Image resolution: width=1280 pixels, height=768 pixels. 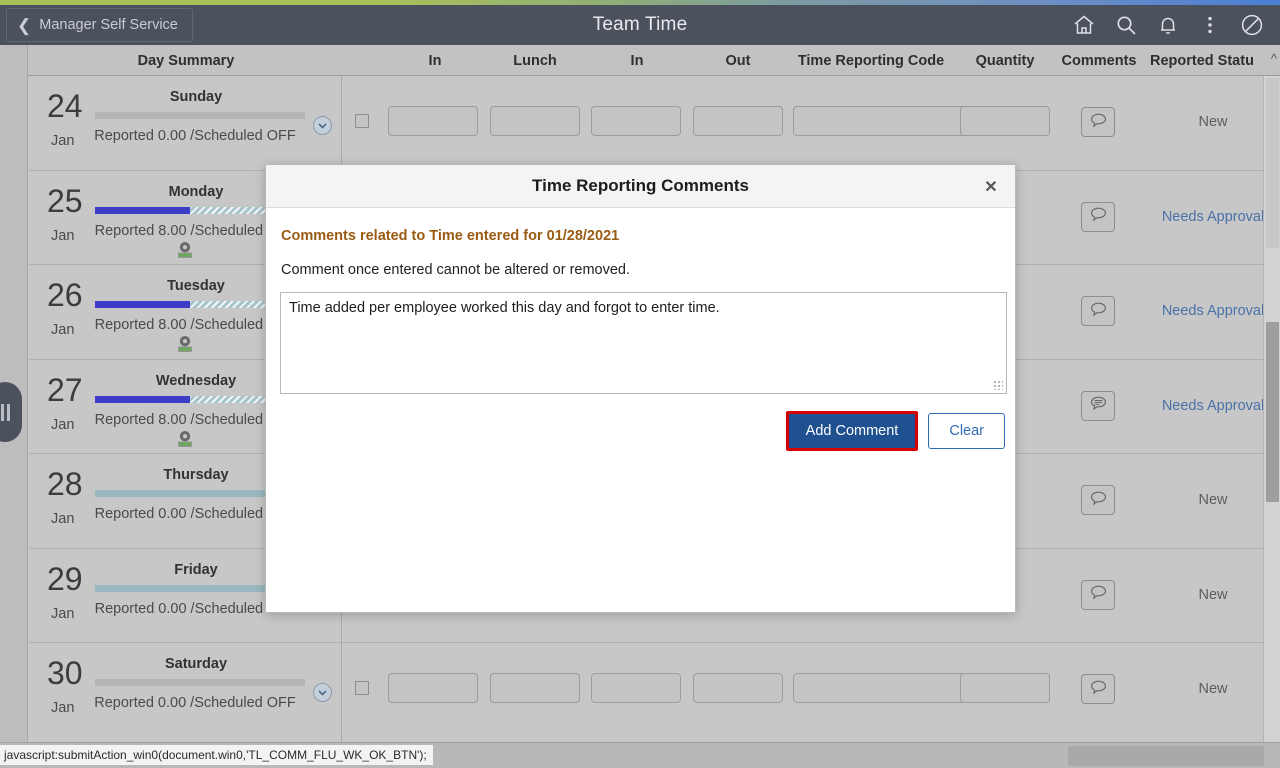 I want to click on column-header-lunch: Lunch, so click(x=535, y=60).